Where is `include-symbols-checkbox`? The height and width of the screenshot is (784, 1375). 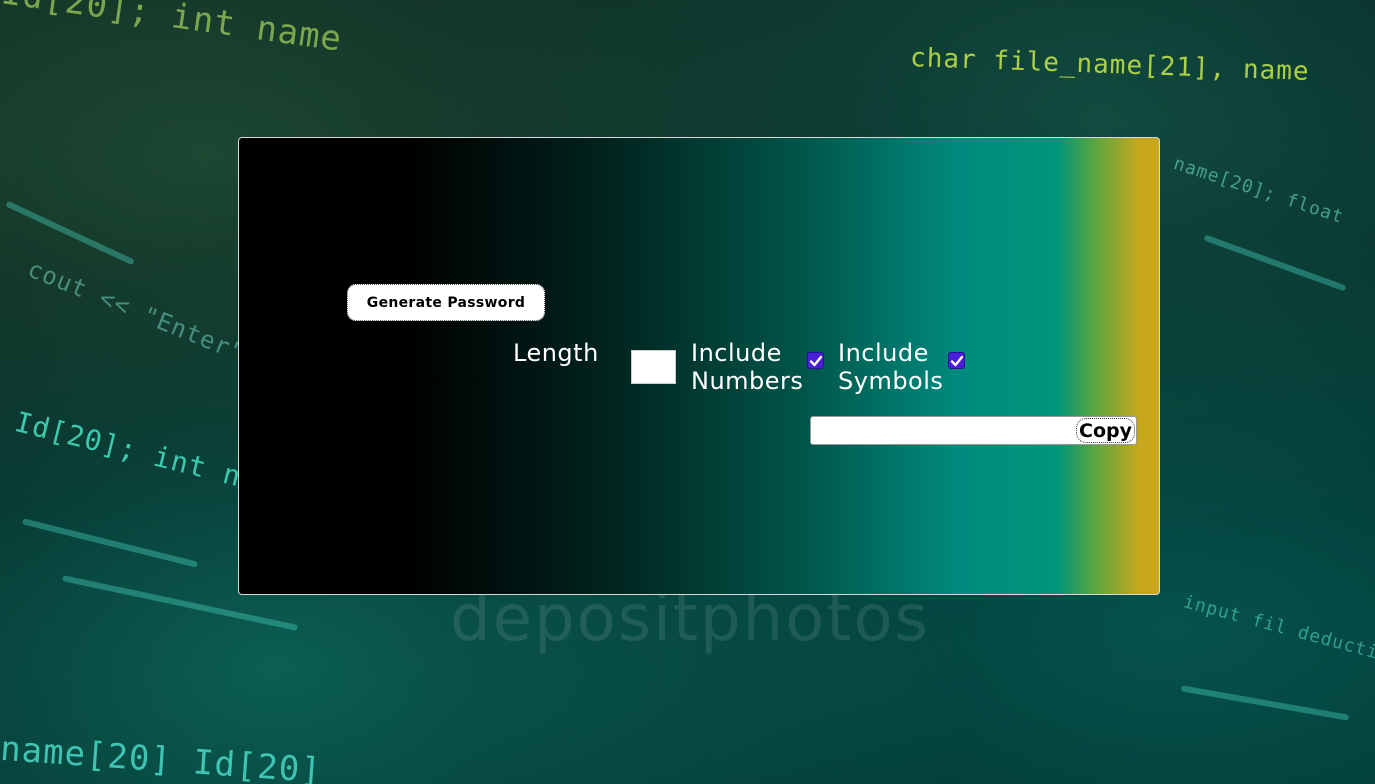 include-symbols-checkbox is located at coordinates (956, 360).